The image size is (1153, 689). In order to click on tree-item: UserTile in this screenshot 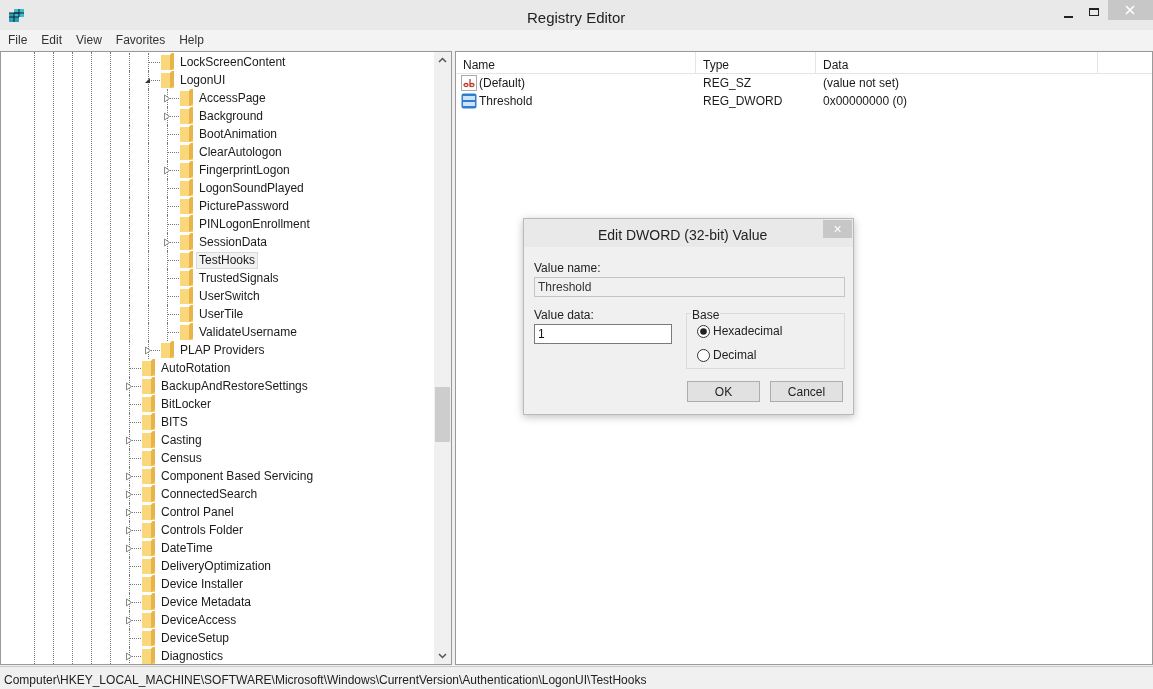, I will do `click(221, 314)`.